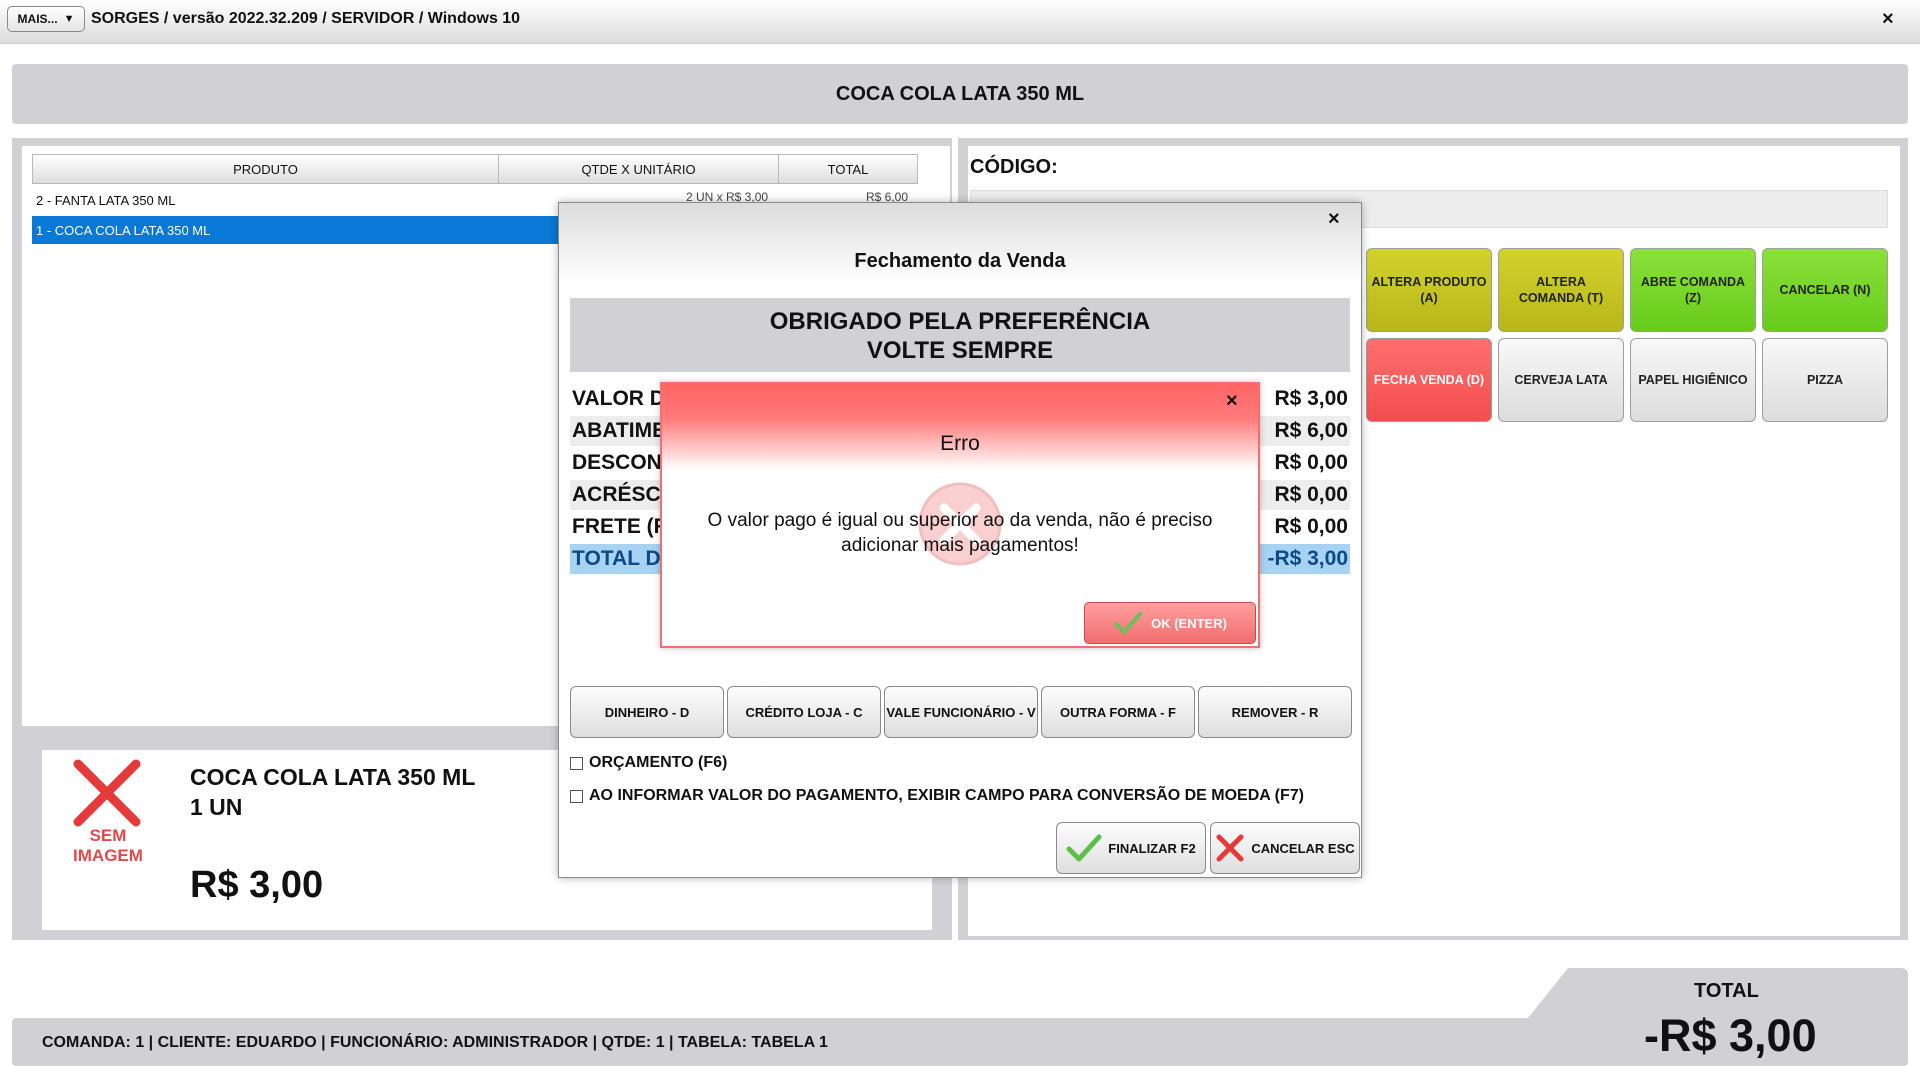 Image resolution: width=1920 pixels, height=1080 pixels. What do you see at coordinates (1693, 290) in the screenshot?
I see `tile-abre-comanda: ABRE COMANDA (Z)` at bounding box center [1693, 290].